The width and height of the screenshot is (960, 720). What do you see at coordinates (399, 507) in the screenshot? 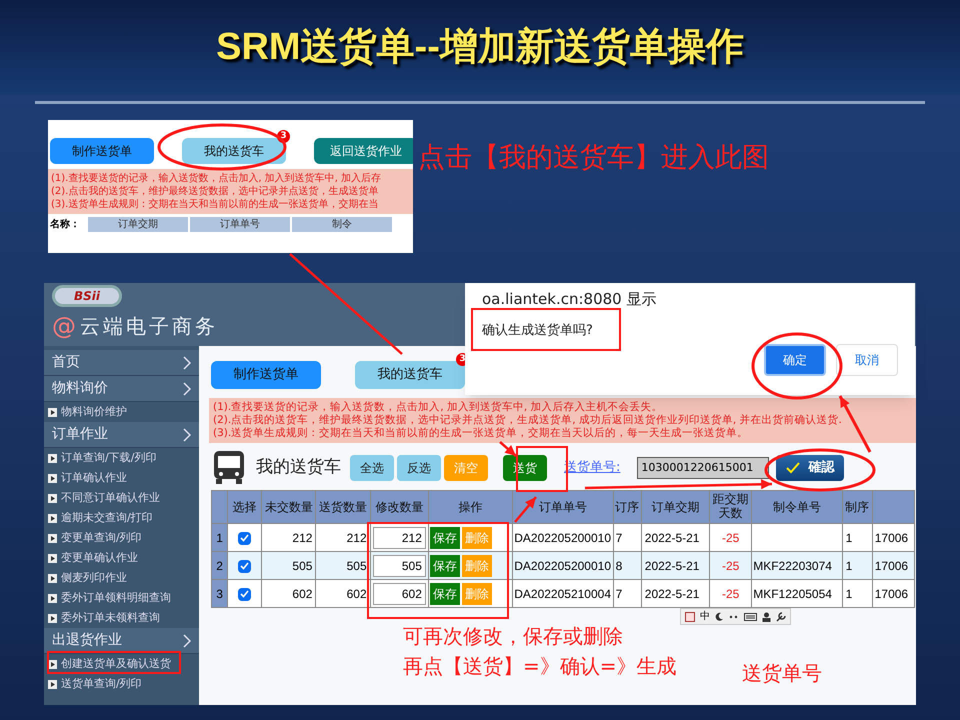
I see `column-header: 修改数量` at bounding box center [399, 507].